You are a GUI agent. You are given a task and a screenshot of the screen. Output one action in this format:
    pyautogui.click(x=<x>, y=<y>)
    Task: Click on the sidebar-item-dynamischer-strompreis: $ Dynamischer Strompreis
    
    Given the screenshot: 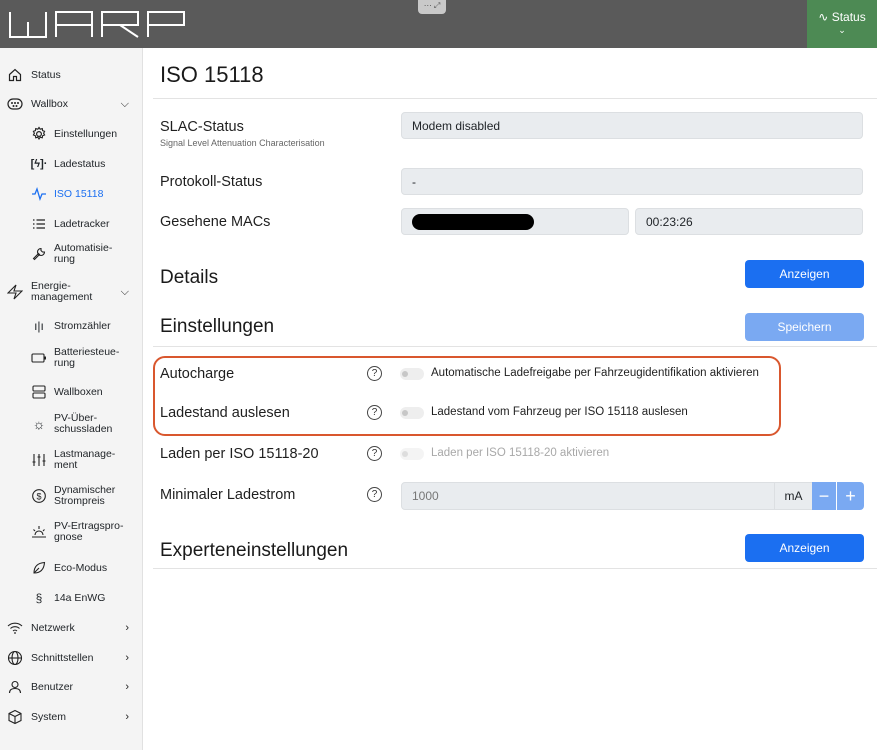 What is the action you would take?
    pyautogui.click(x=71, y=496)
    